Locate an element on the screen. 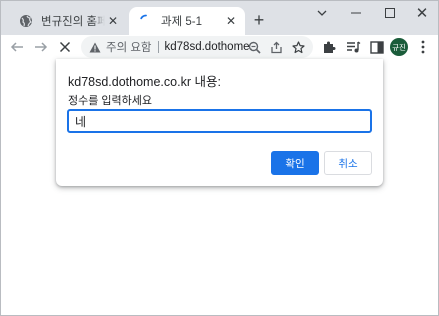 This screenshot has width=439, height=316. globe-icon is located at coordinates (26, 21).